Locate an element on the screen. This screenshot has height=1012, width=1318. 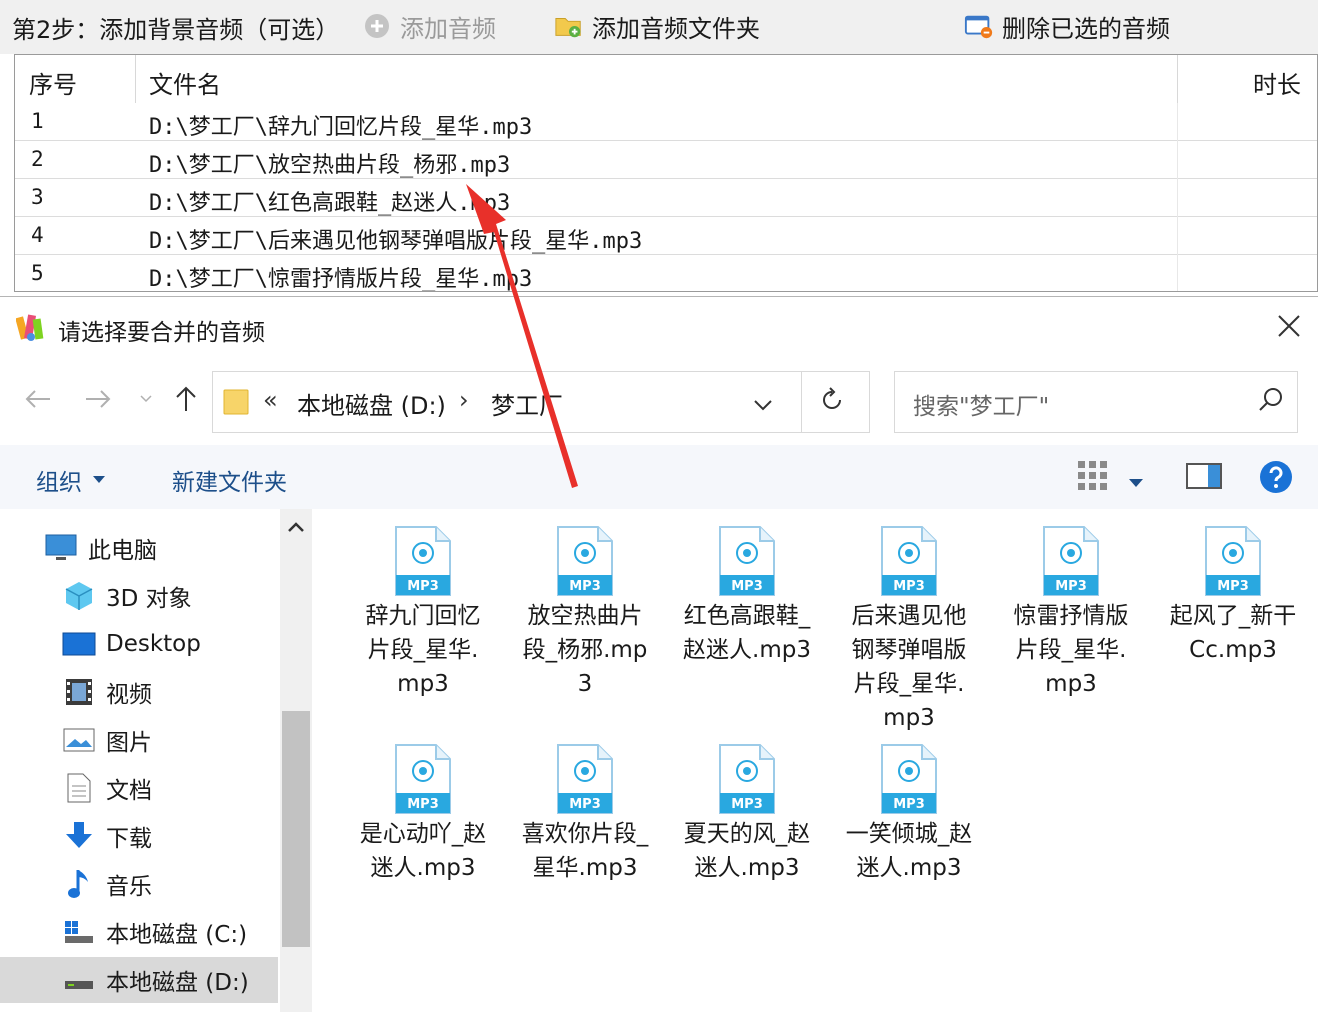
breadcrumb-drive: 本地磁盘 (D:) is located at coordinates (371, 403).